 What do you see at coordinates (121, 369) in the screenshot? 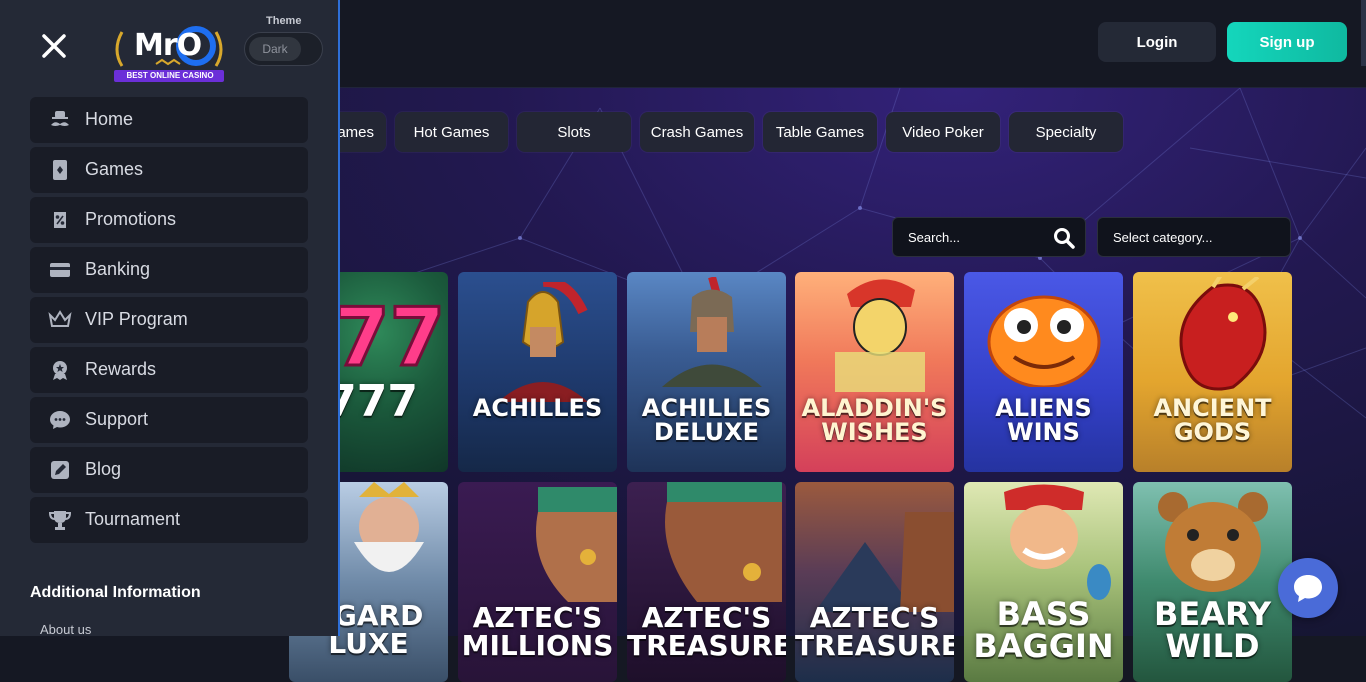
I see `sidebar-item-label: Rewards` at bounding box center [121, 369].